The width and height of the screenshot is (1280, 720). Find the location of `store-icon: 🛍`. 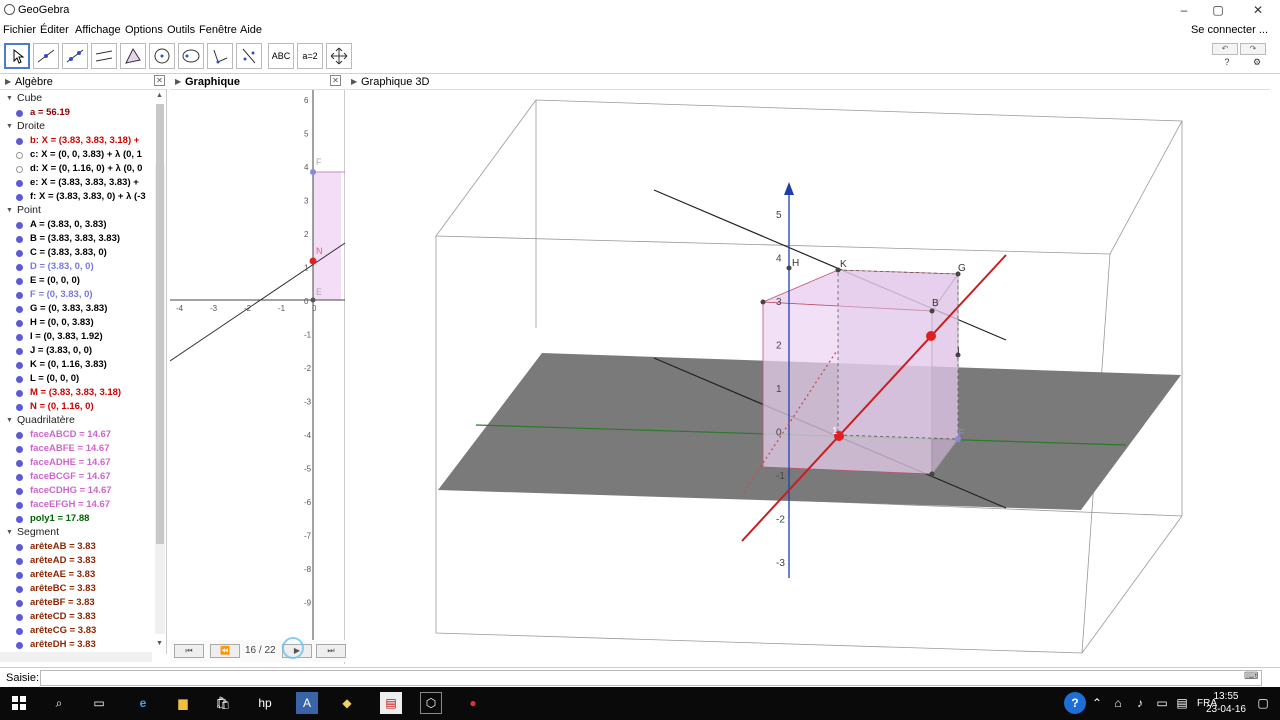

store-icon: 🛍 is located at coordinates (223, 703).